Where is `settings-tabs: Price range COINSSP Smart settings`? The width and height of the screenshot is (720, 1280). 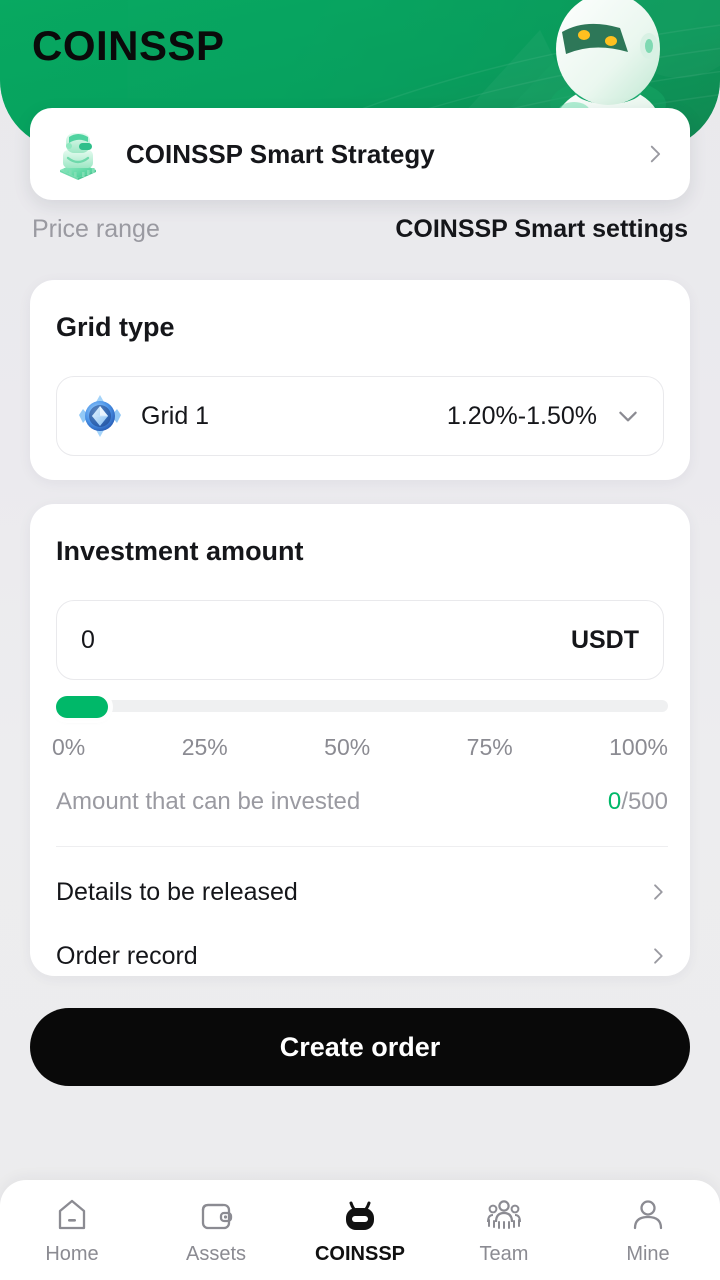
settings-tabs: Price range COINSSP Smart settings is located at coordinates (360, 229).